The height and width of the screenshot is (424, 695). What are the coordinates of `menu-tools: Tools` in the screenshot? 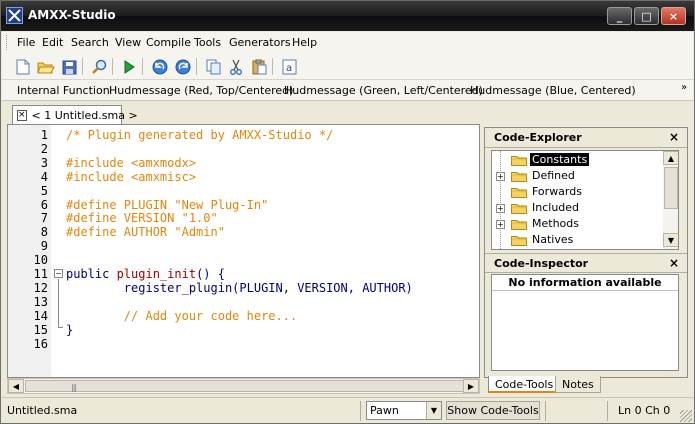 It's located at (207, 42).